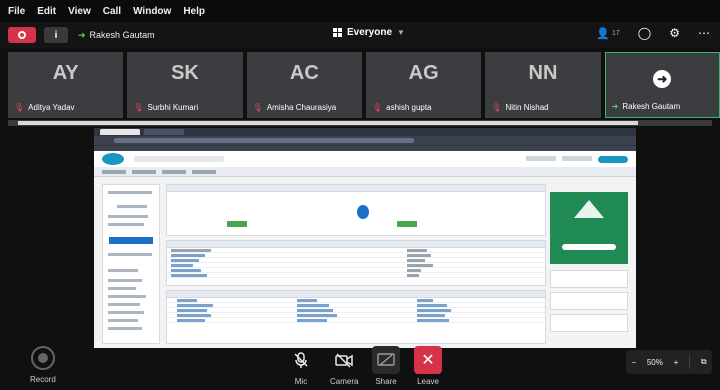  I want to click on screen-share-icon: ➜, so click(662, 79).